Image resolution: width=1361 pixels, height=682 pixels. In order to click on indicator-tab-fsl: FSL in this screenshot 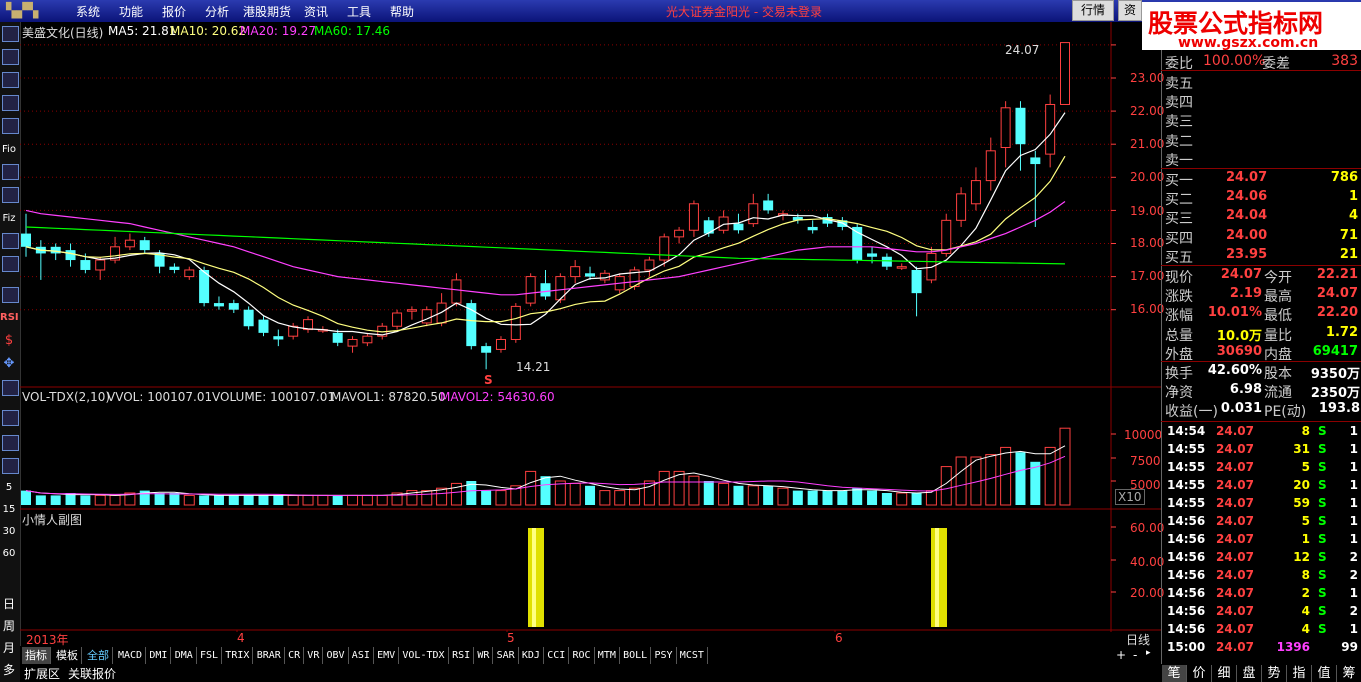, I will do `click(210, 655)`.